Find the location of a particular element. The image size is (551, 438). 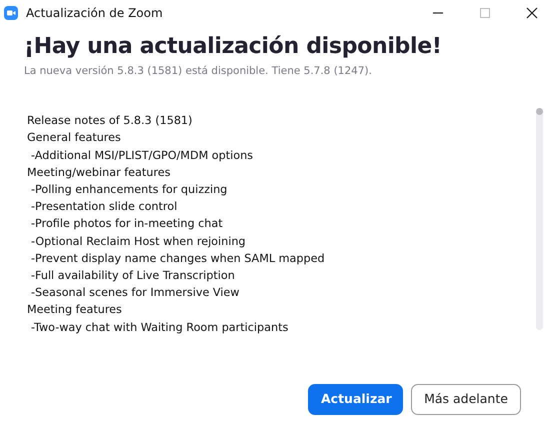

release-note-item: -Profile photos for in-meeting chat is located at coordinates (127, 224).